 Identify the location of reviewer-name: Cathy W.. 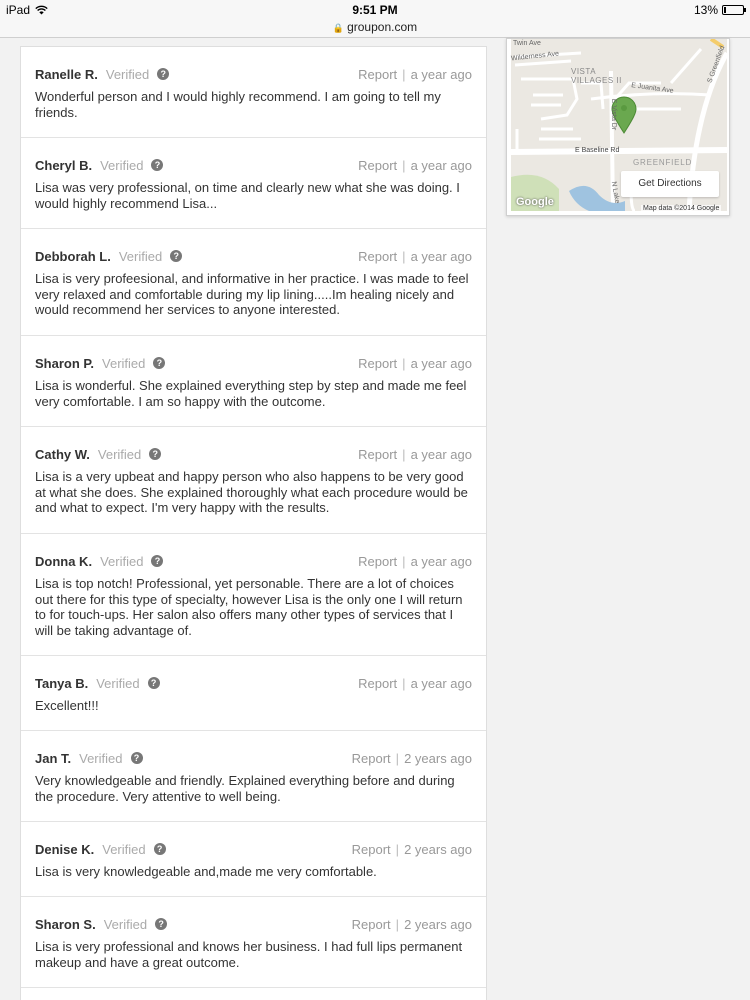
(62, 454).